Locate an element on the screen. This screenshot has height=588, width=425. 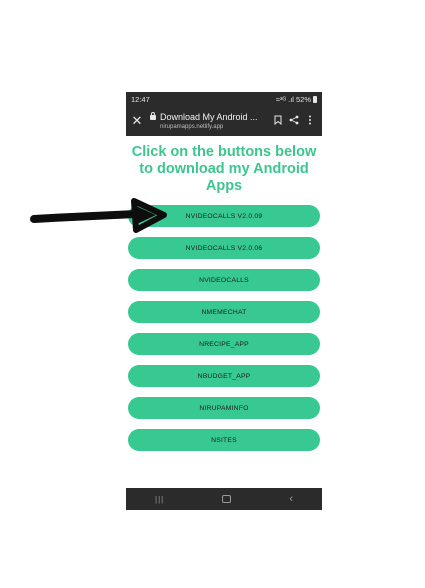
status-time: 12:47 is located at coordinates (140, 99).